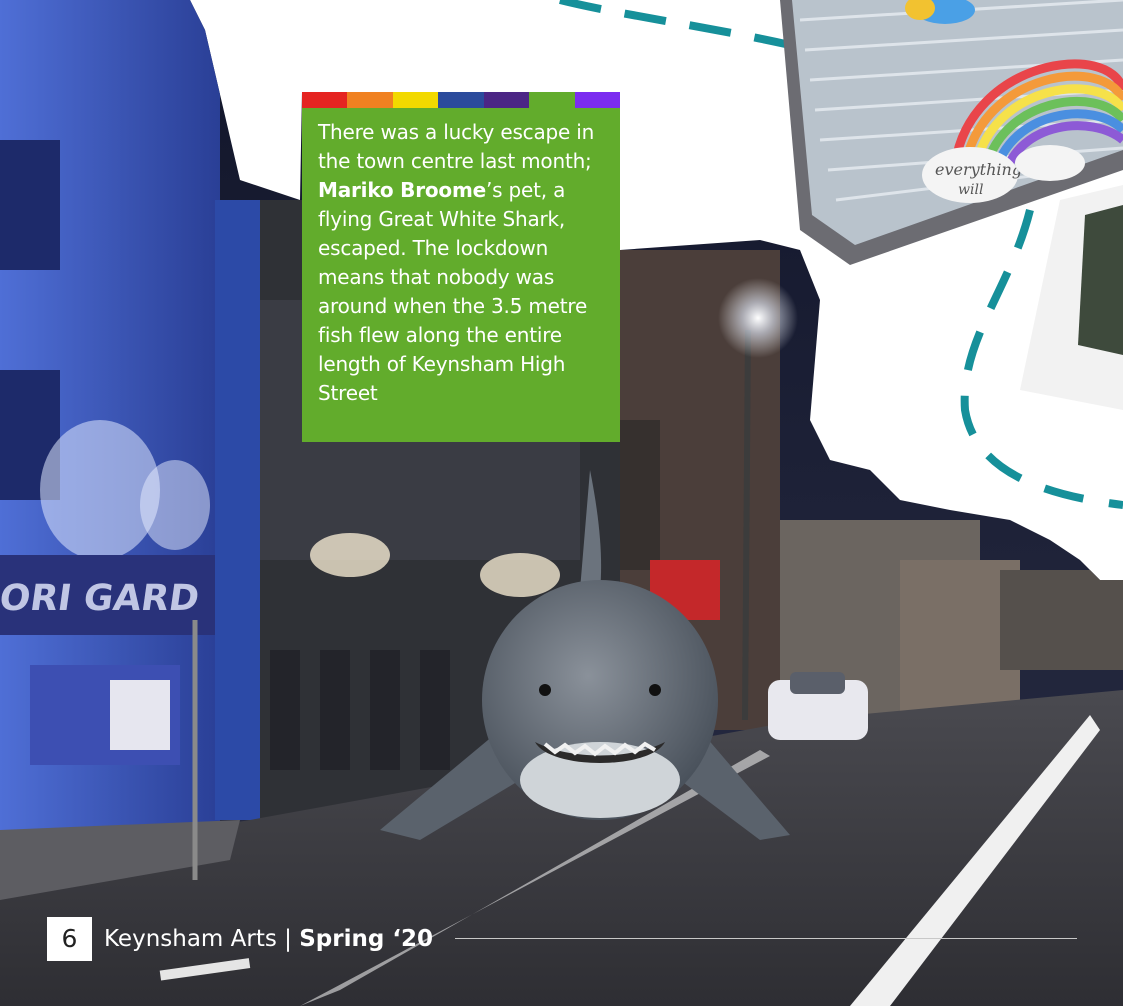 The width and height of the screenshot is (1123, 1006). I want to click on rainbow-violet, so click(597, 100).